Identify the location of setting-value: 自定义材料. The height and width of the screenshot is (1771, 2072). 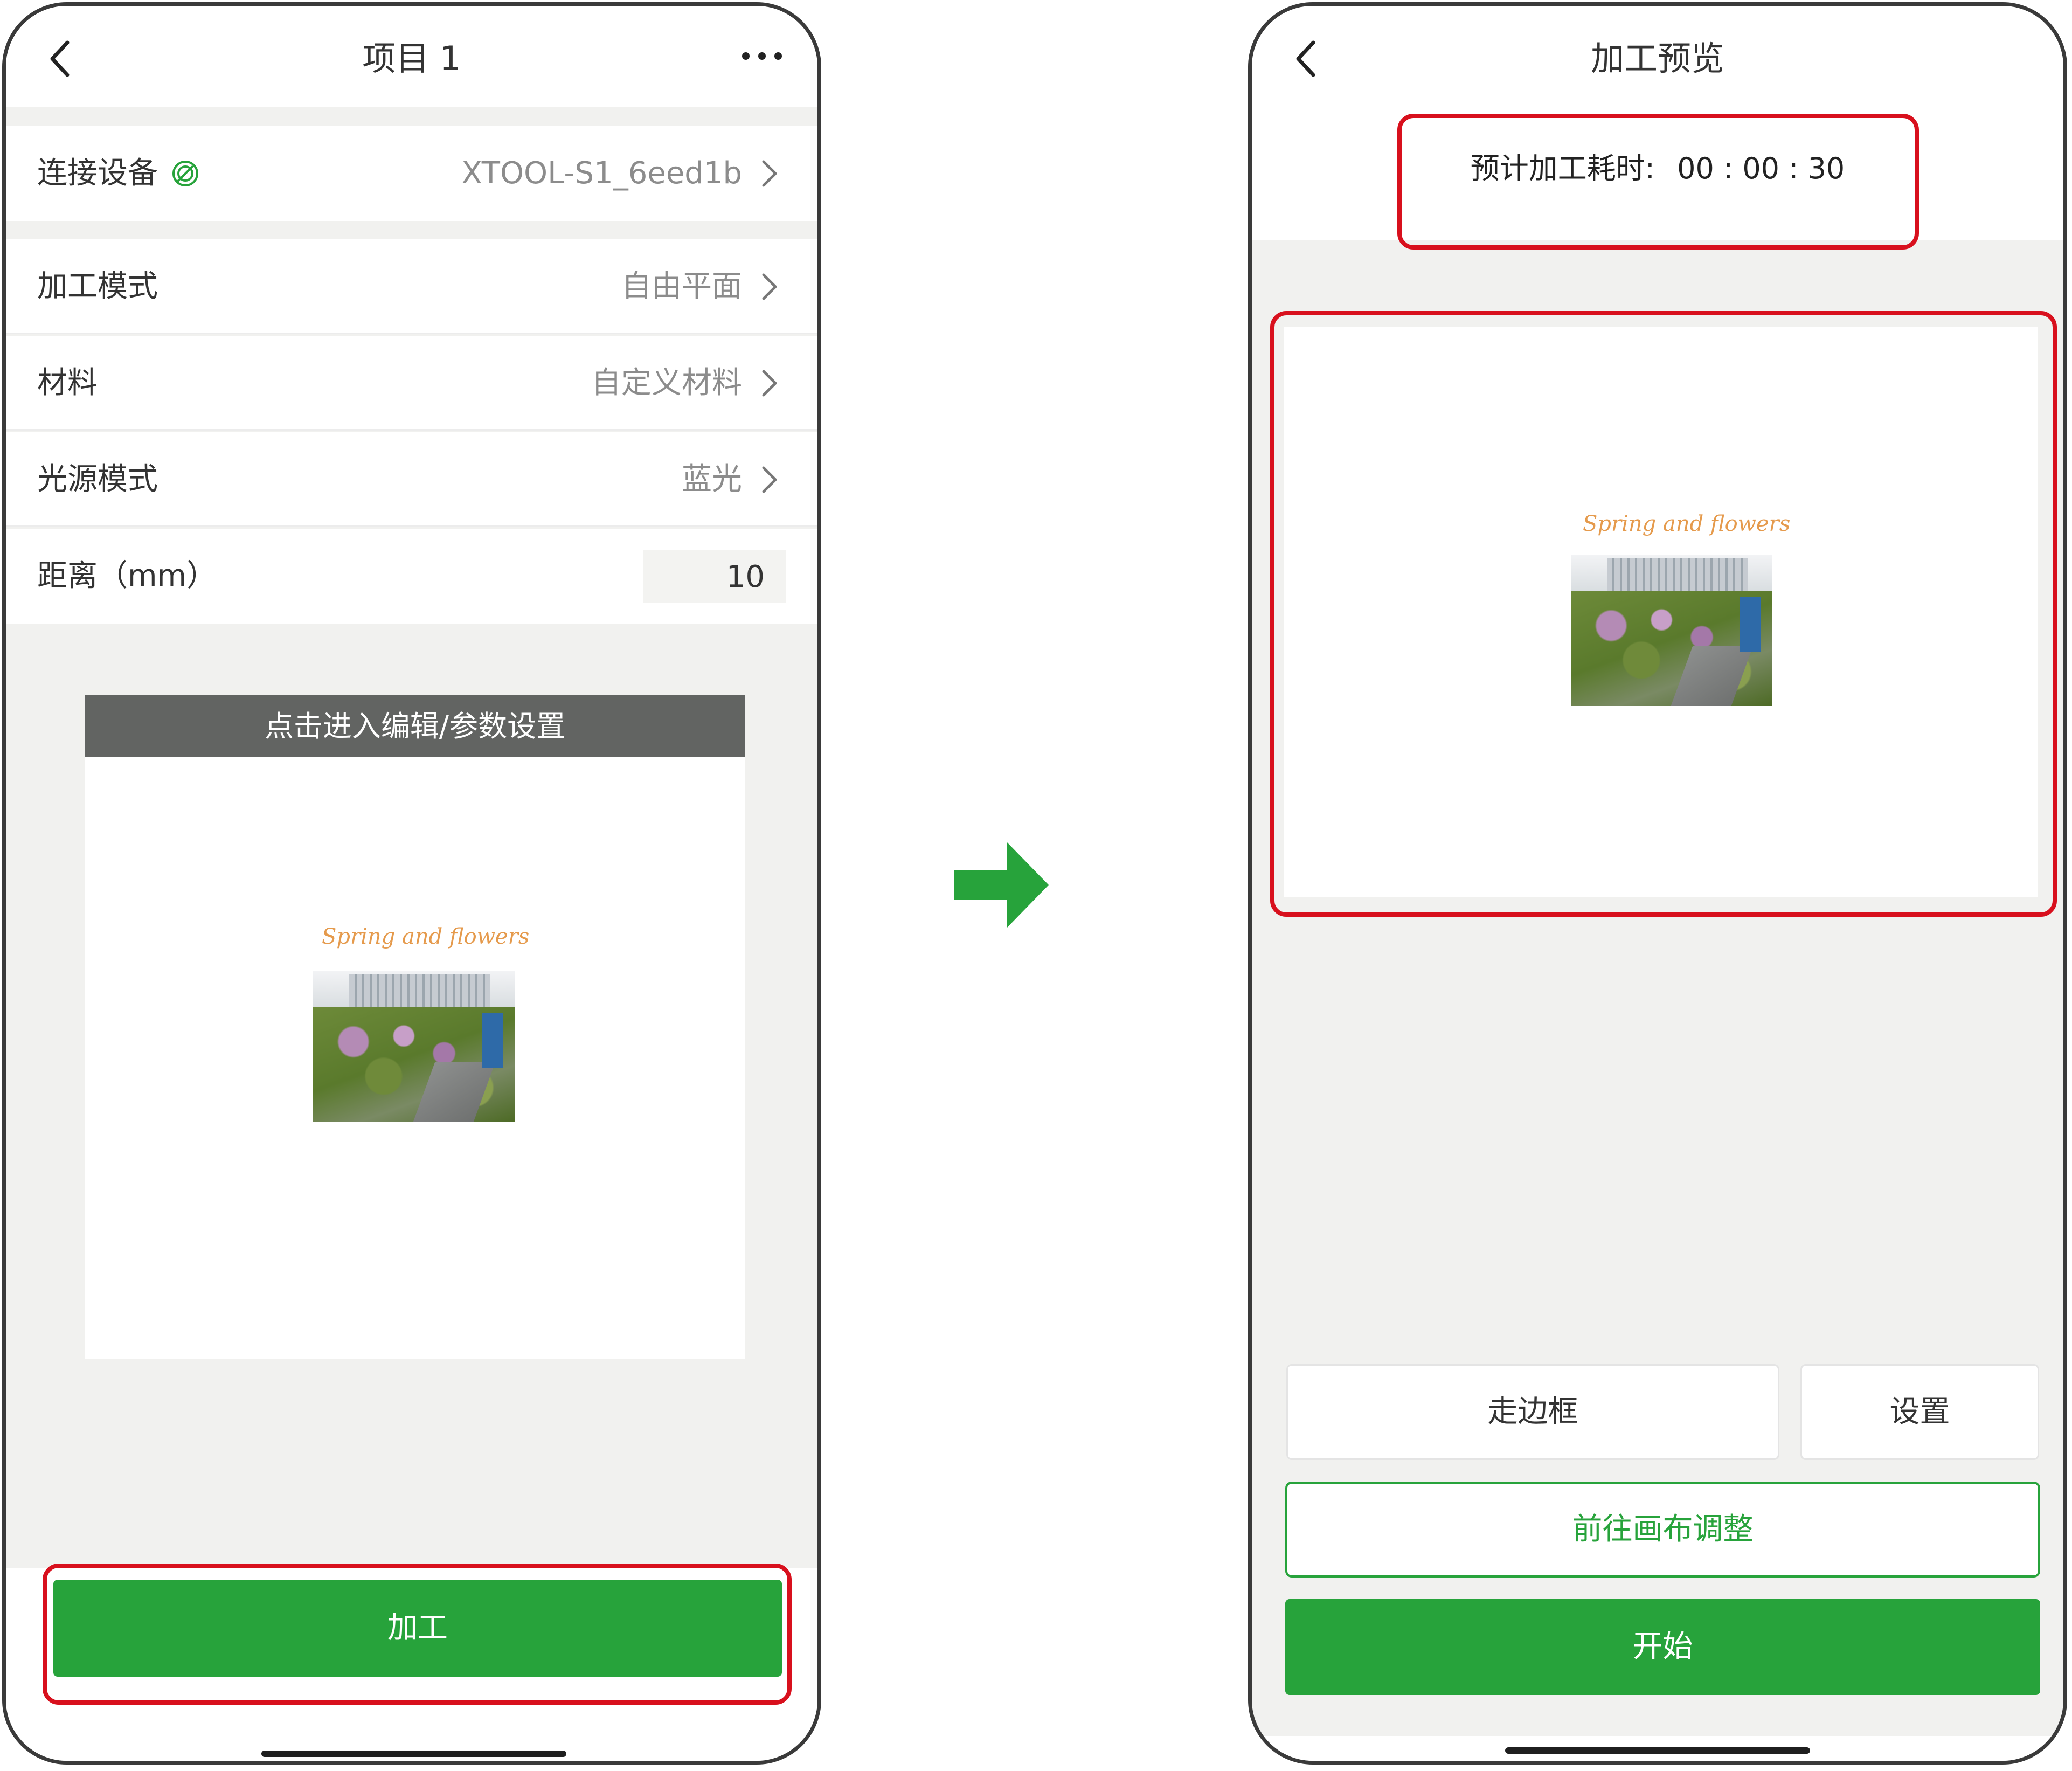
(667, 382).